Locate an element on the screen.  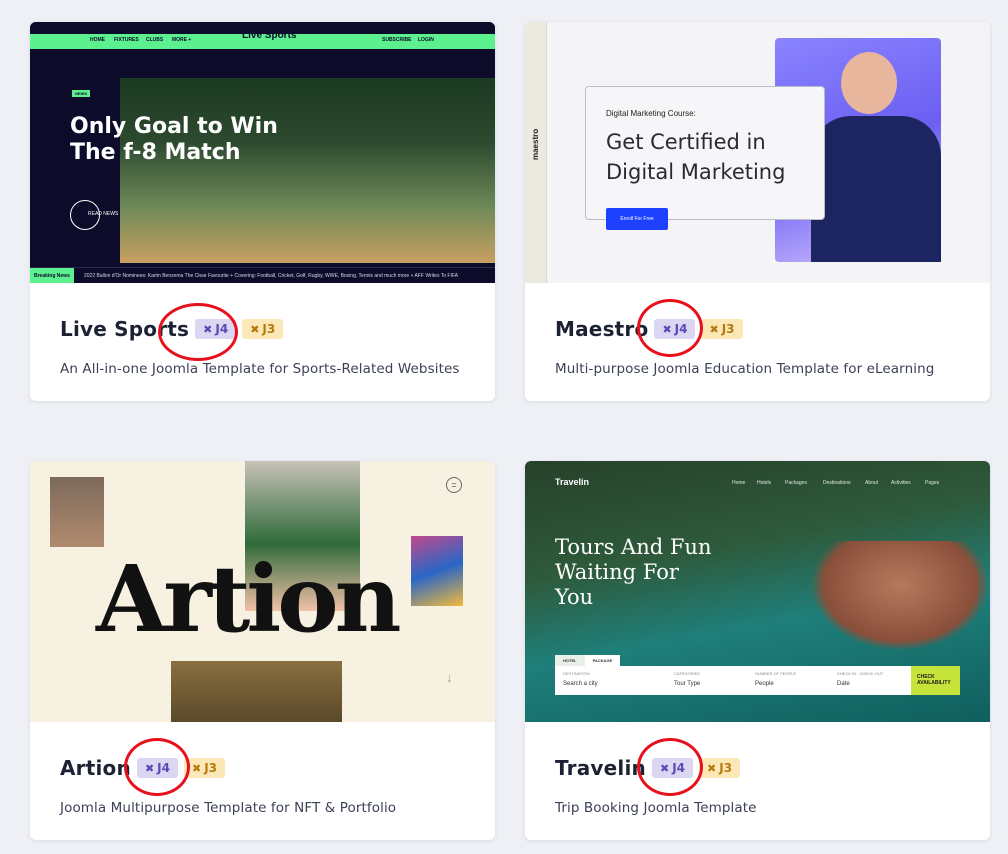
preview-nav-item: HOME is located at coordinates (97, 40).